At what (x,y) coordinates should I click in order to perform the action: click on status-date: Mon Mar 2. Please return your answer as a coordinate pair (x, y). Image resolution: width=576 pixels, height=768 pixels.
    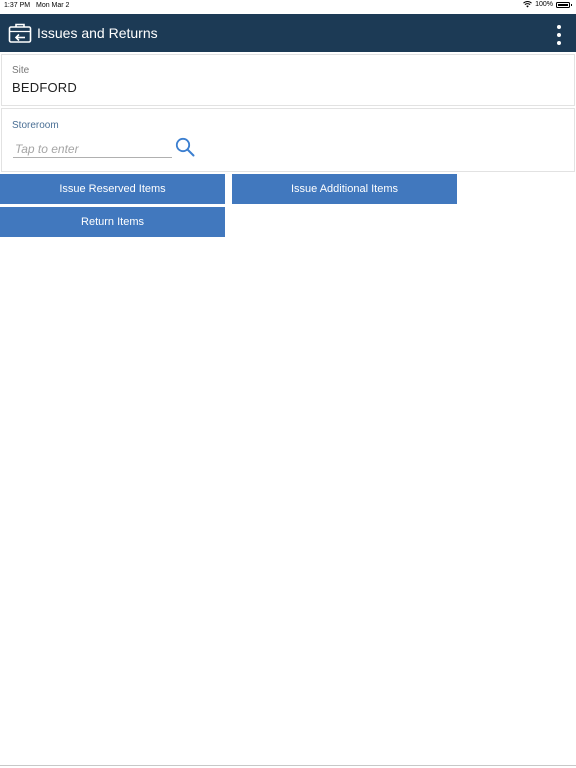
    Looking at the image, I should click on (53, 5).